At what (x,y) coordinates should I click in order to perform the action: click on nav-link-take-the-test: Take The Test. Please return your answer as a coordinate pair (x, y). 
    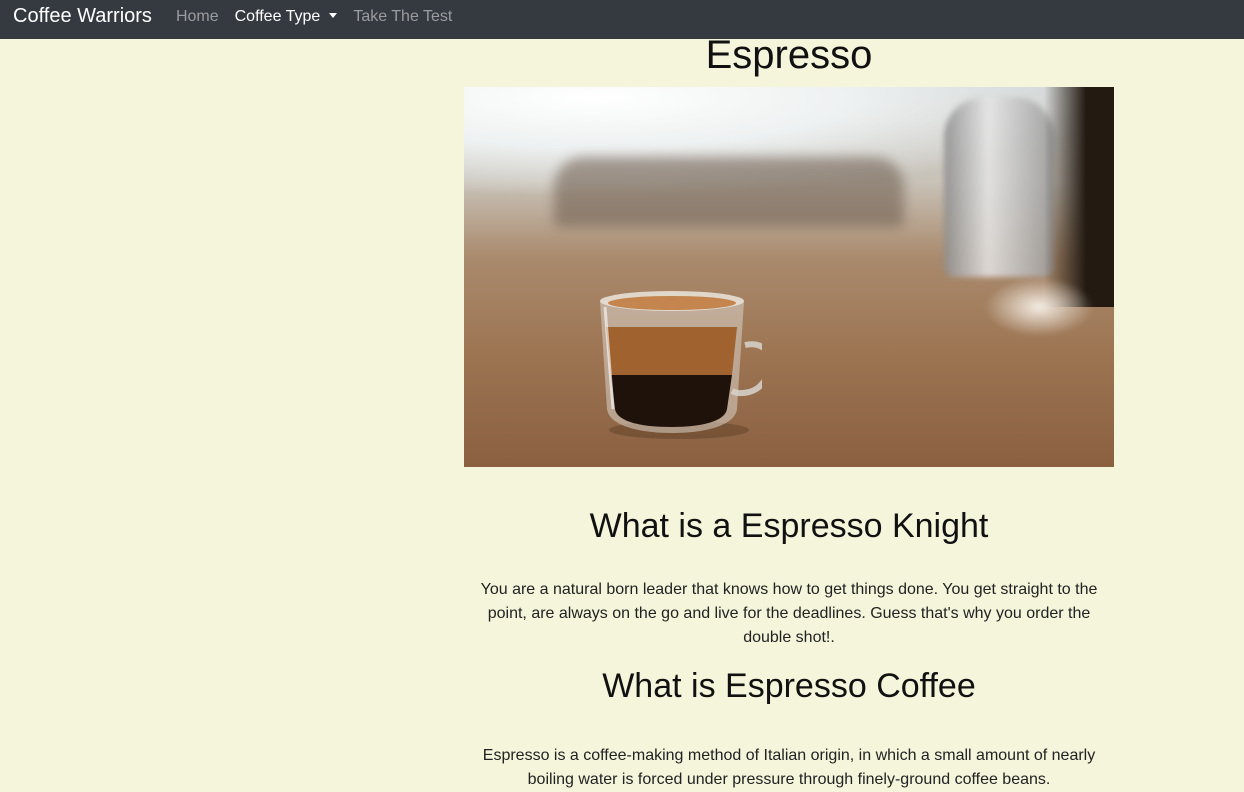
    Looking at the image, I should click on (402, 17).